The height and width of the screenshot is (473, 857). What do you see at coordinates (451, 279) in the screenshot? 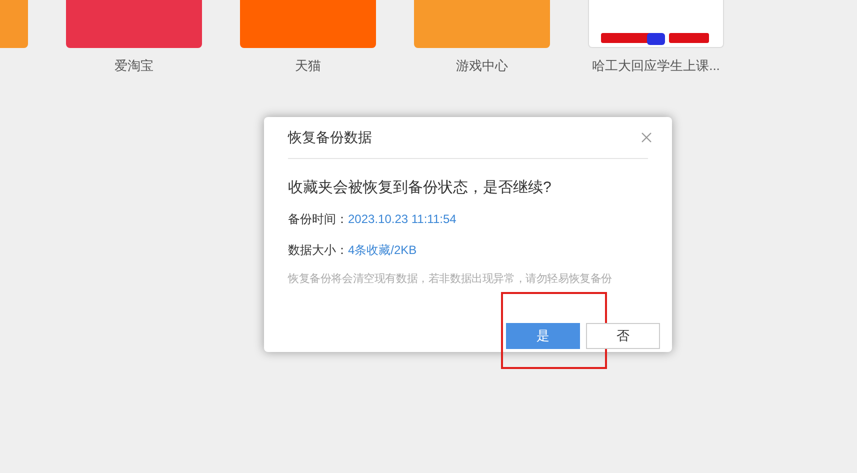
I see `warning-text: 恢复备份将会清空现有数据，若非数据出现异常，请勿轻易恢复备份` at bounding box center [451, 279].